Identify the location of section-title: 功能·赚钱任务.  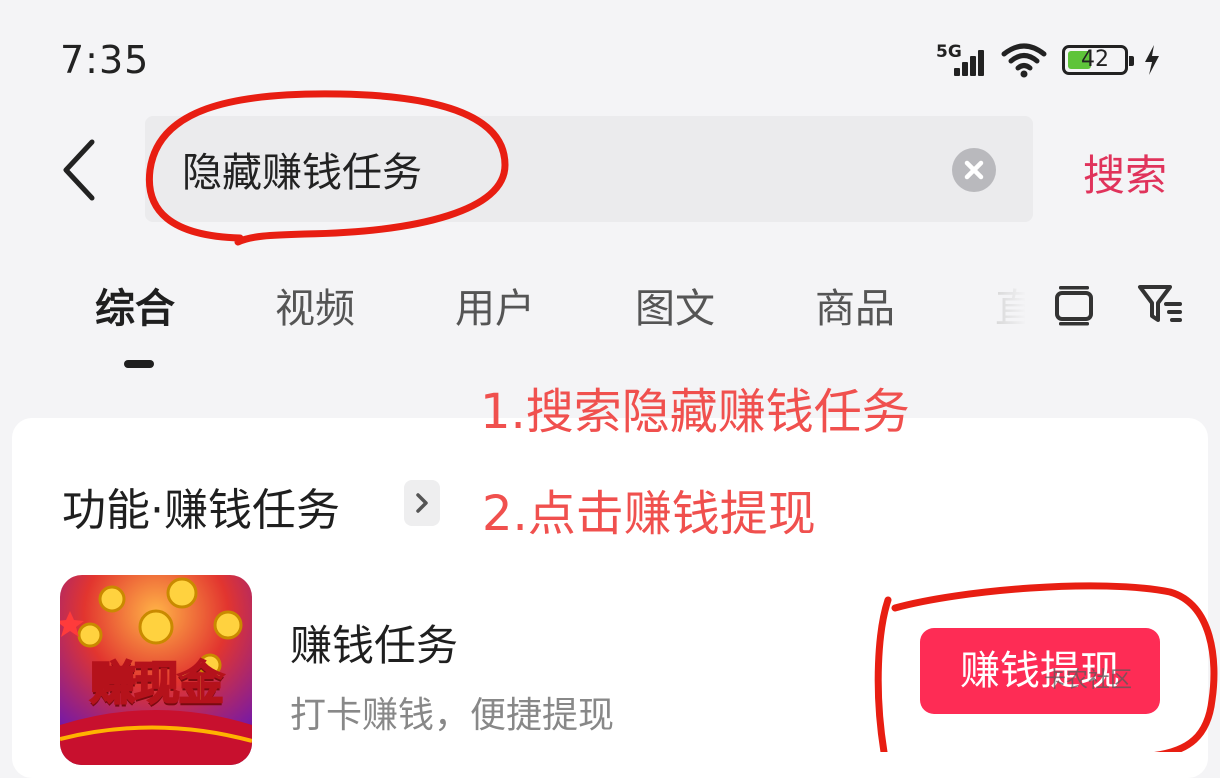
(201, 506).